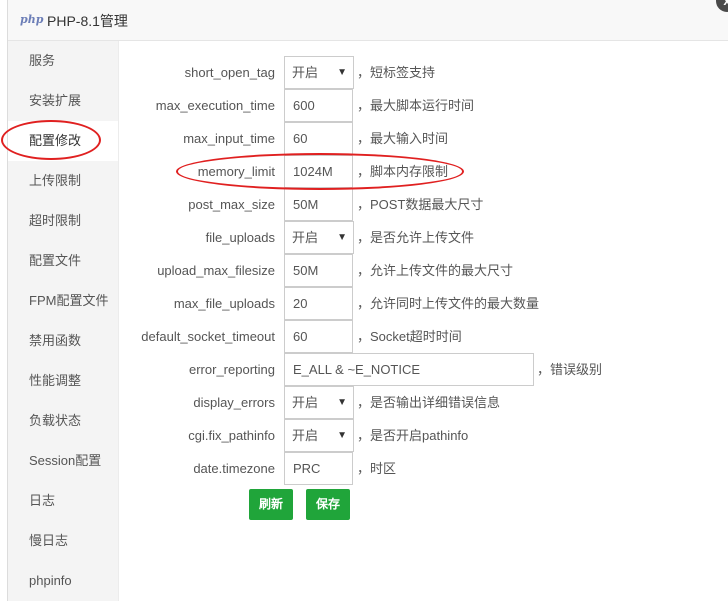  Describe the element at coordinates (318, 138) in the screenshot. I see `max-input-time-input: 60` at that location.